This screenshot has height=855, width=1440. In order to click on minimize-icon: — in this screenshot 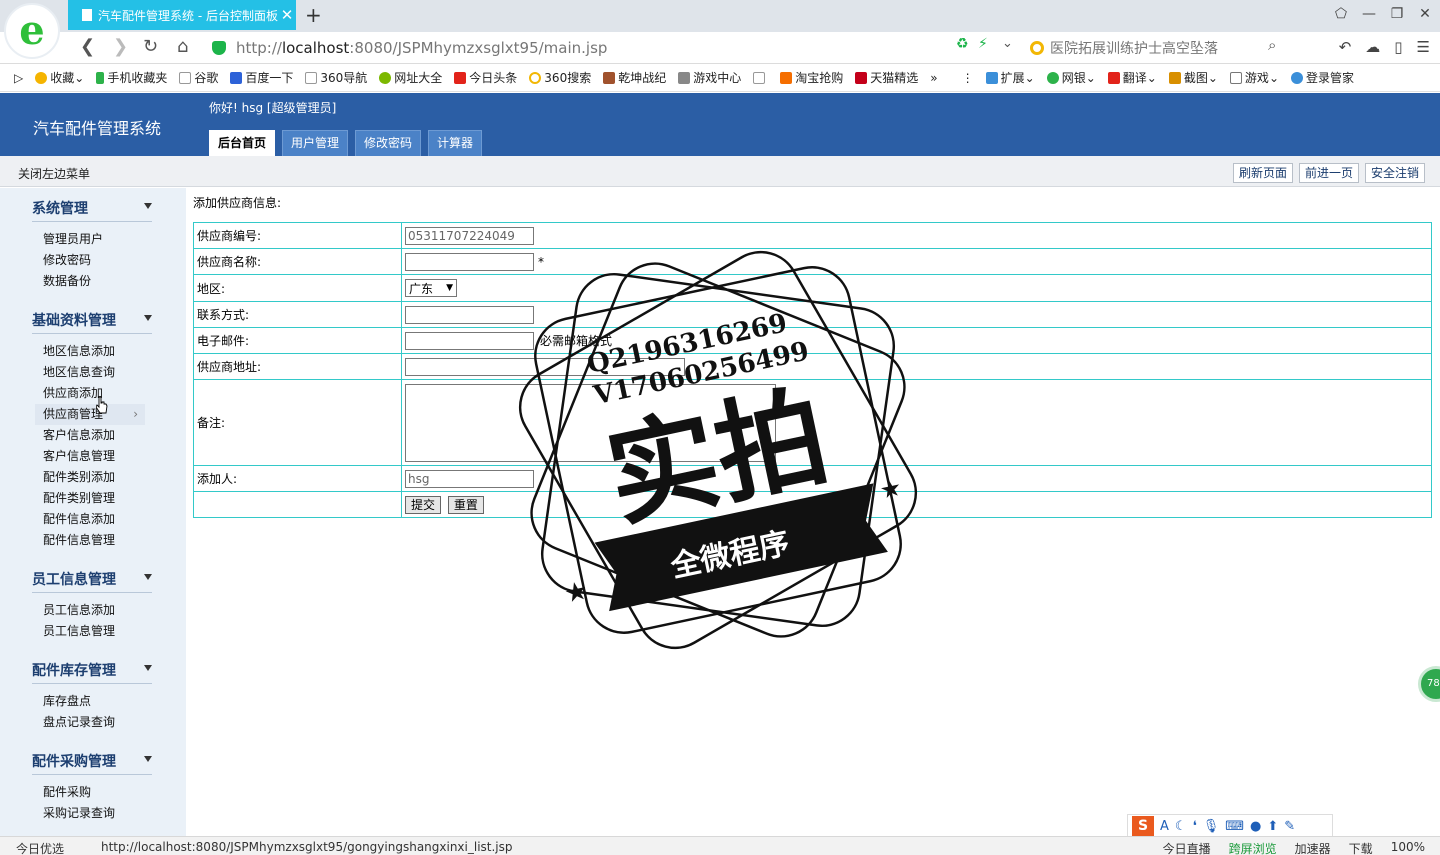, I will do `click(1369, 14)`.